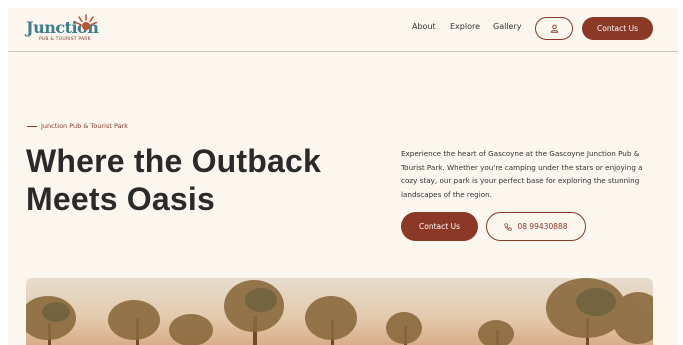  Describe the element at coordinates (62, 30) in the screenshot. I see `site-logo: Junction PUB & TOURIST PARK` at that location.